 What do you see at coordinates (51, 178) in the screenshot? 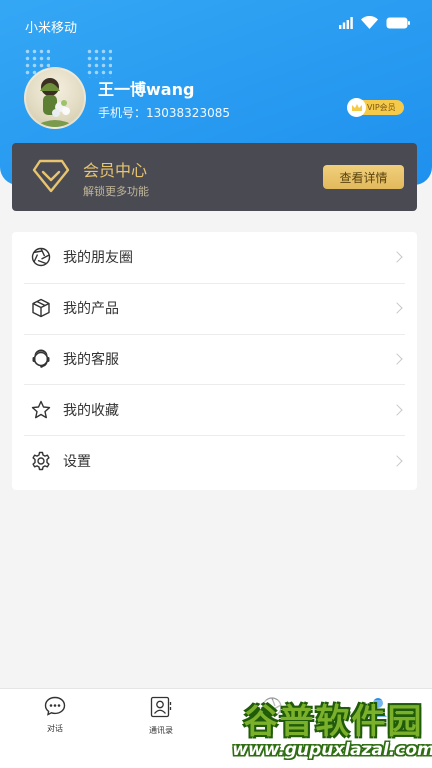
I see `diamond-icon` at bounding box center [51, 178].